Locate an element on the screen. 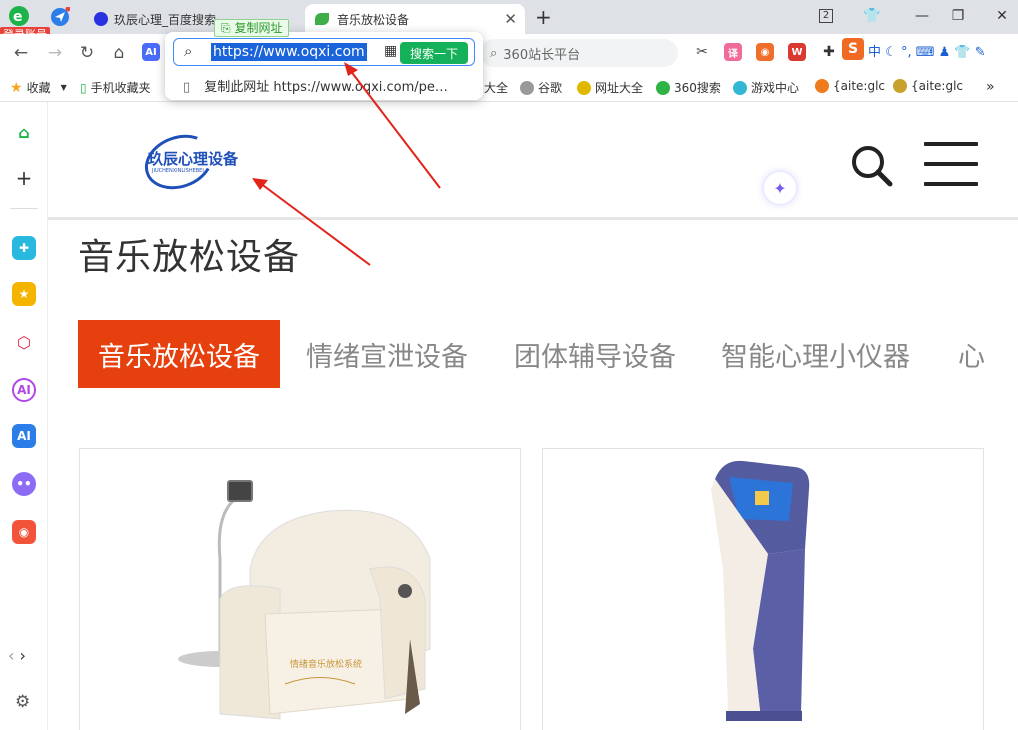  scissors-icon: ✂ is located at coordinates (702, 52).